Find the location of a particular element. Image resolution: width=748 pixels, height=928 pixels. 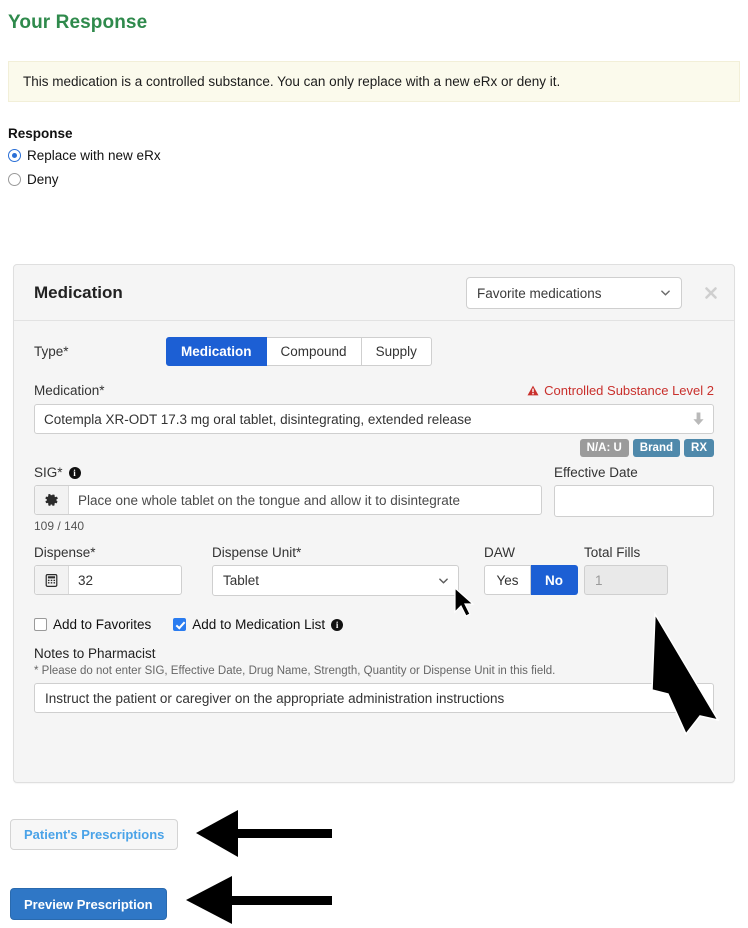

close-x-glyph is located at coordinates (711, 292).